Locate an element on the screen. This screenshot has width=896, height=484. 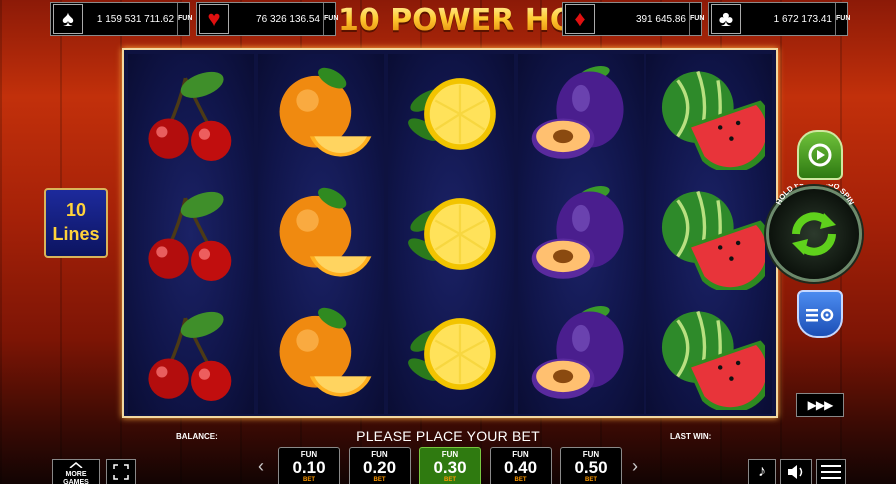
speaker-icon is located at coordinates (795, 472).